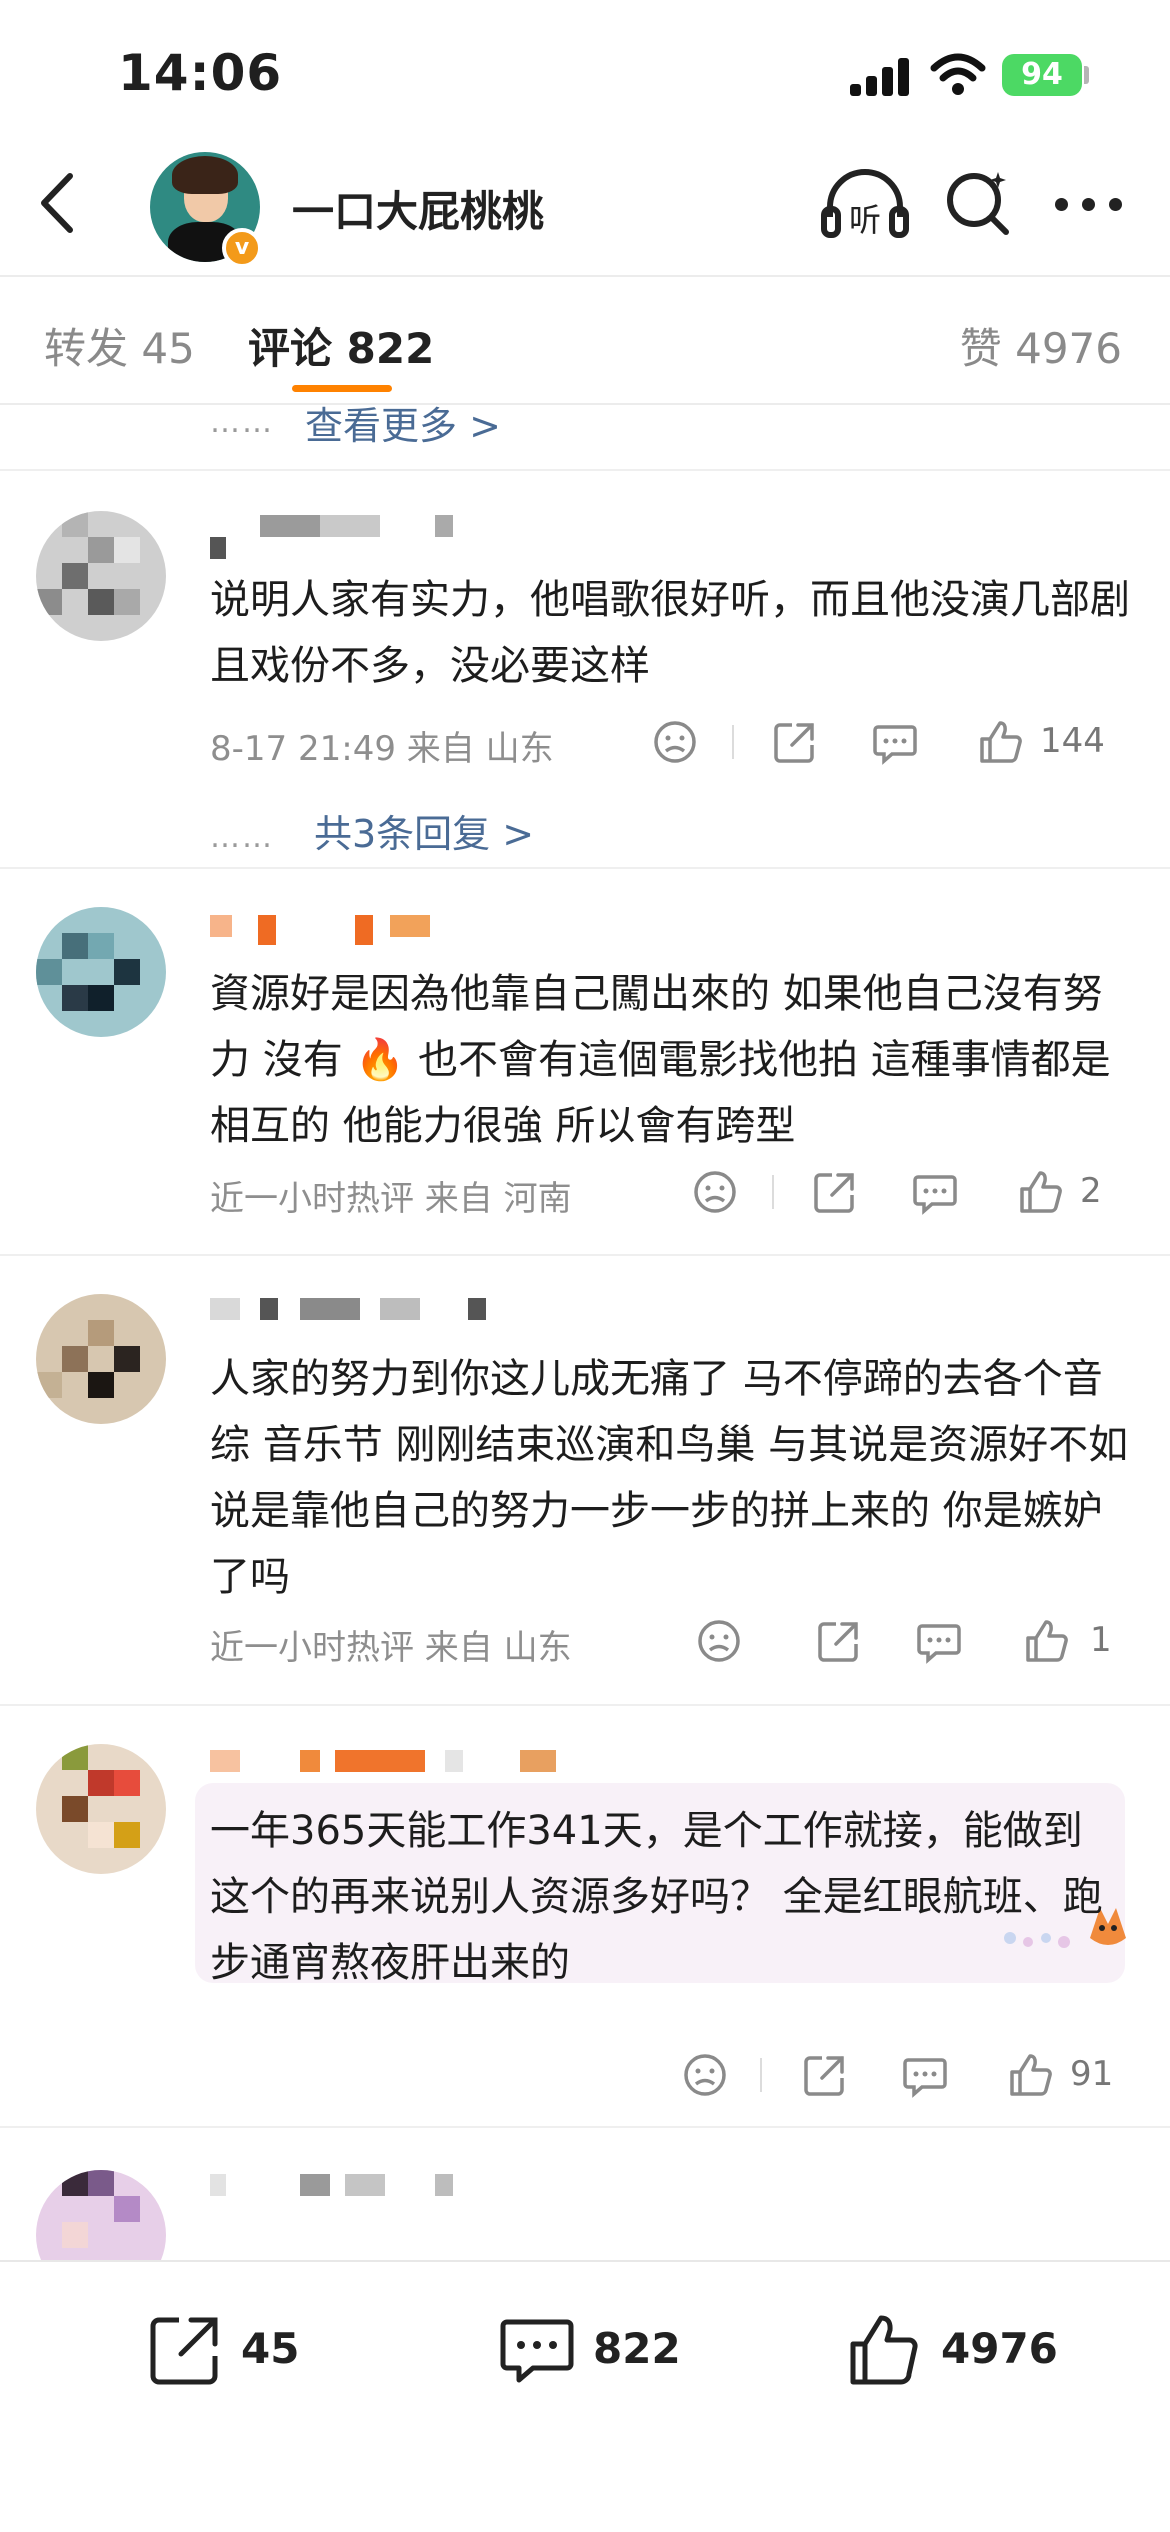 This screenshot has height=2532, width=1170. What do you see at coordinates (1090, 206) in the screenshot?
I see `more-options-icon` at bounding box center [1090, 206].